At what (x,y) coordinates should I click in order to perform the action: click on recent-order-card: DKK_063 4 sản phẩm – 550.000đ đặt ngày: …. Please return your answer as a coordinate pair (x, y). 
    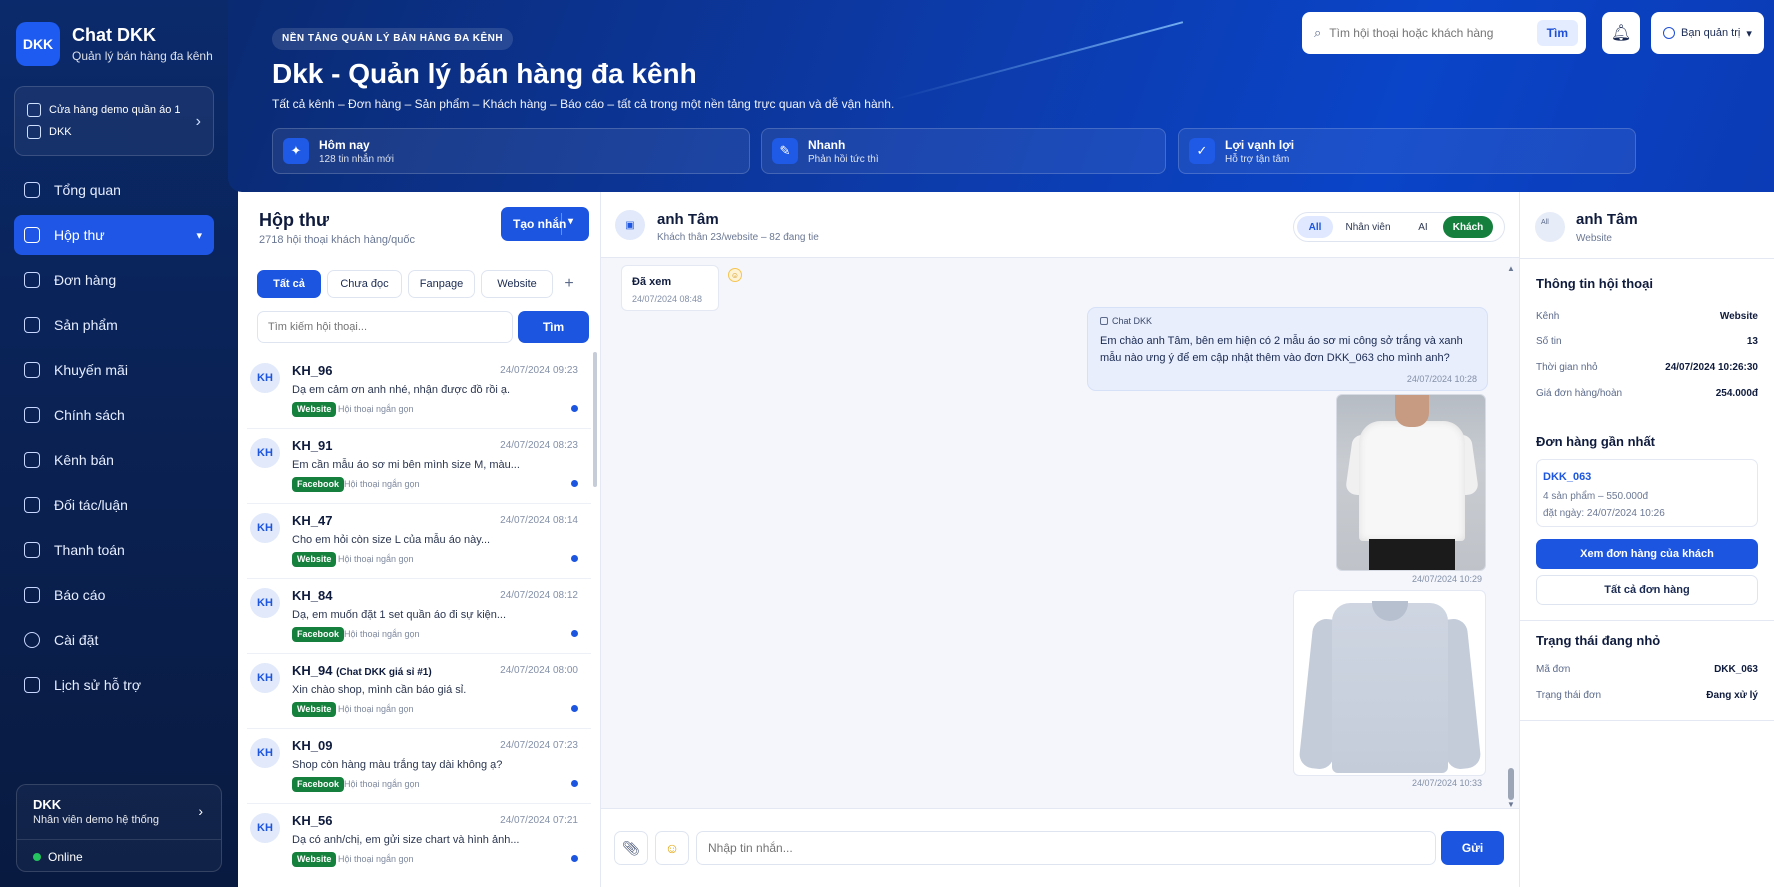
    Looking at the image, I should click on (1647, 493).